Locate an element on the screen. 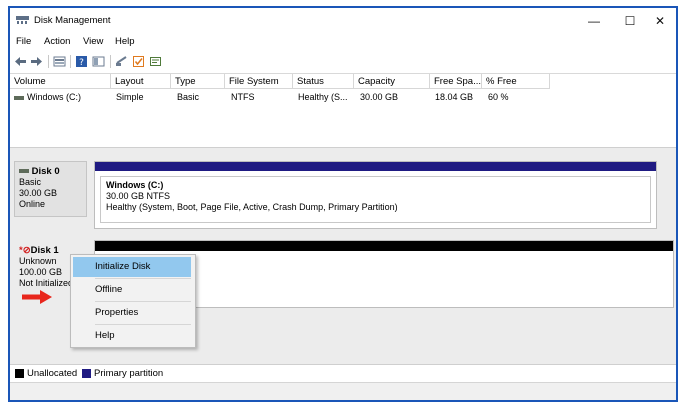 The height and width of the screenshot is (406, 689). window-title: Disk Management is located at coordinates (72, 20).